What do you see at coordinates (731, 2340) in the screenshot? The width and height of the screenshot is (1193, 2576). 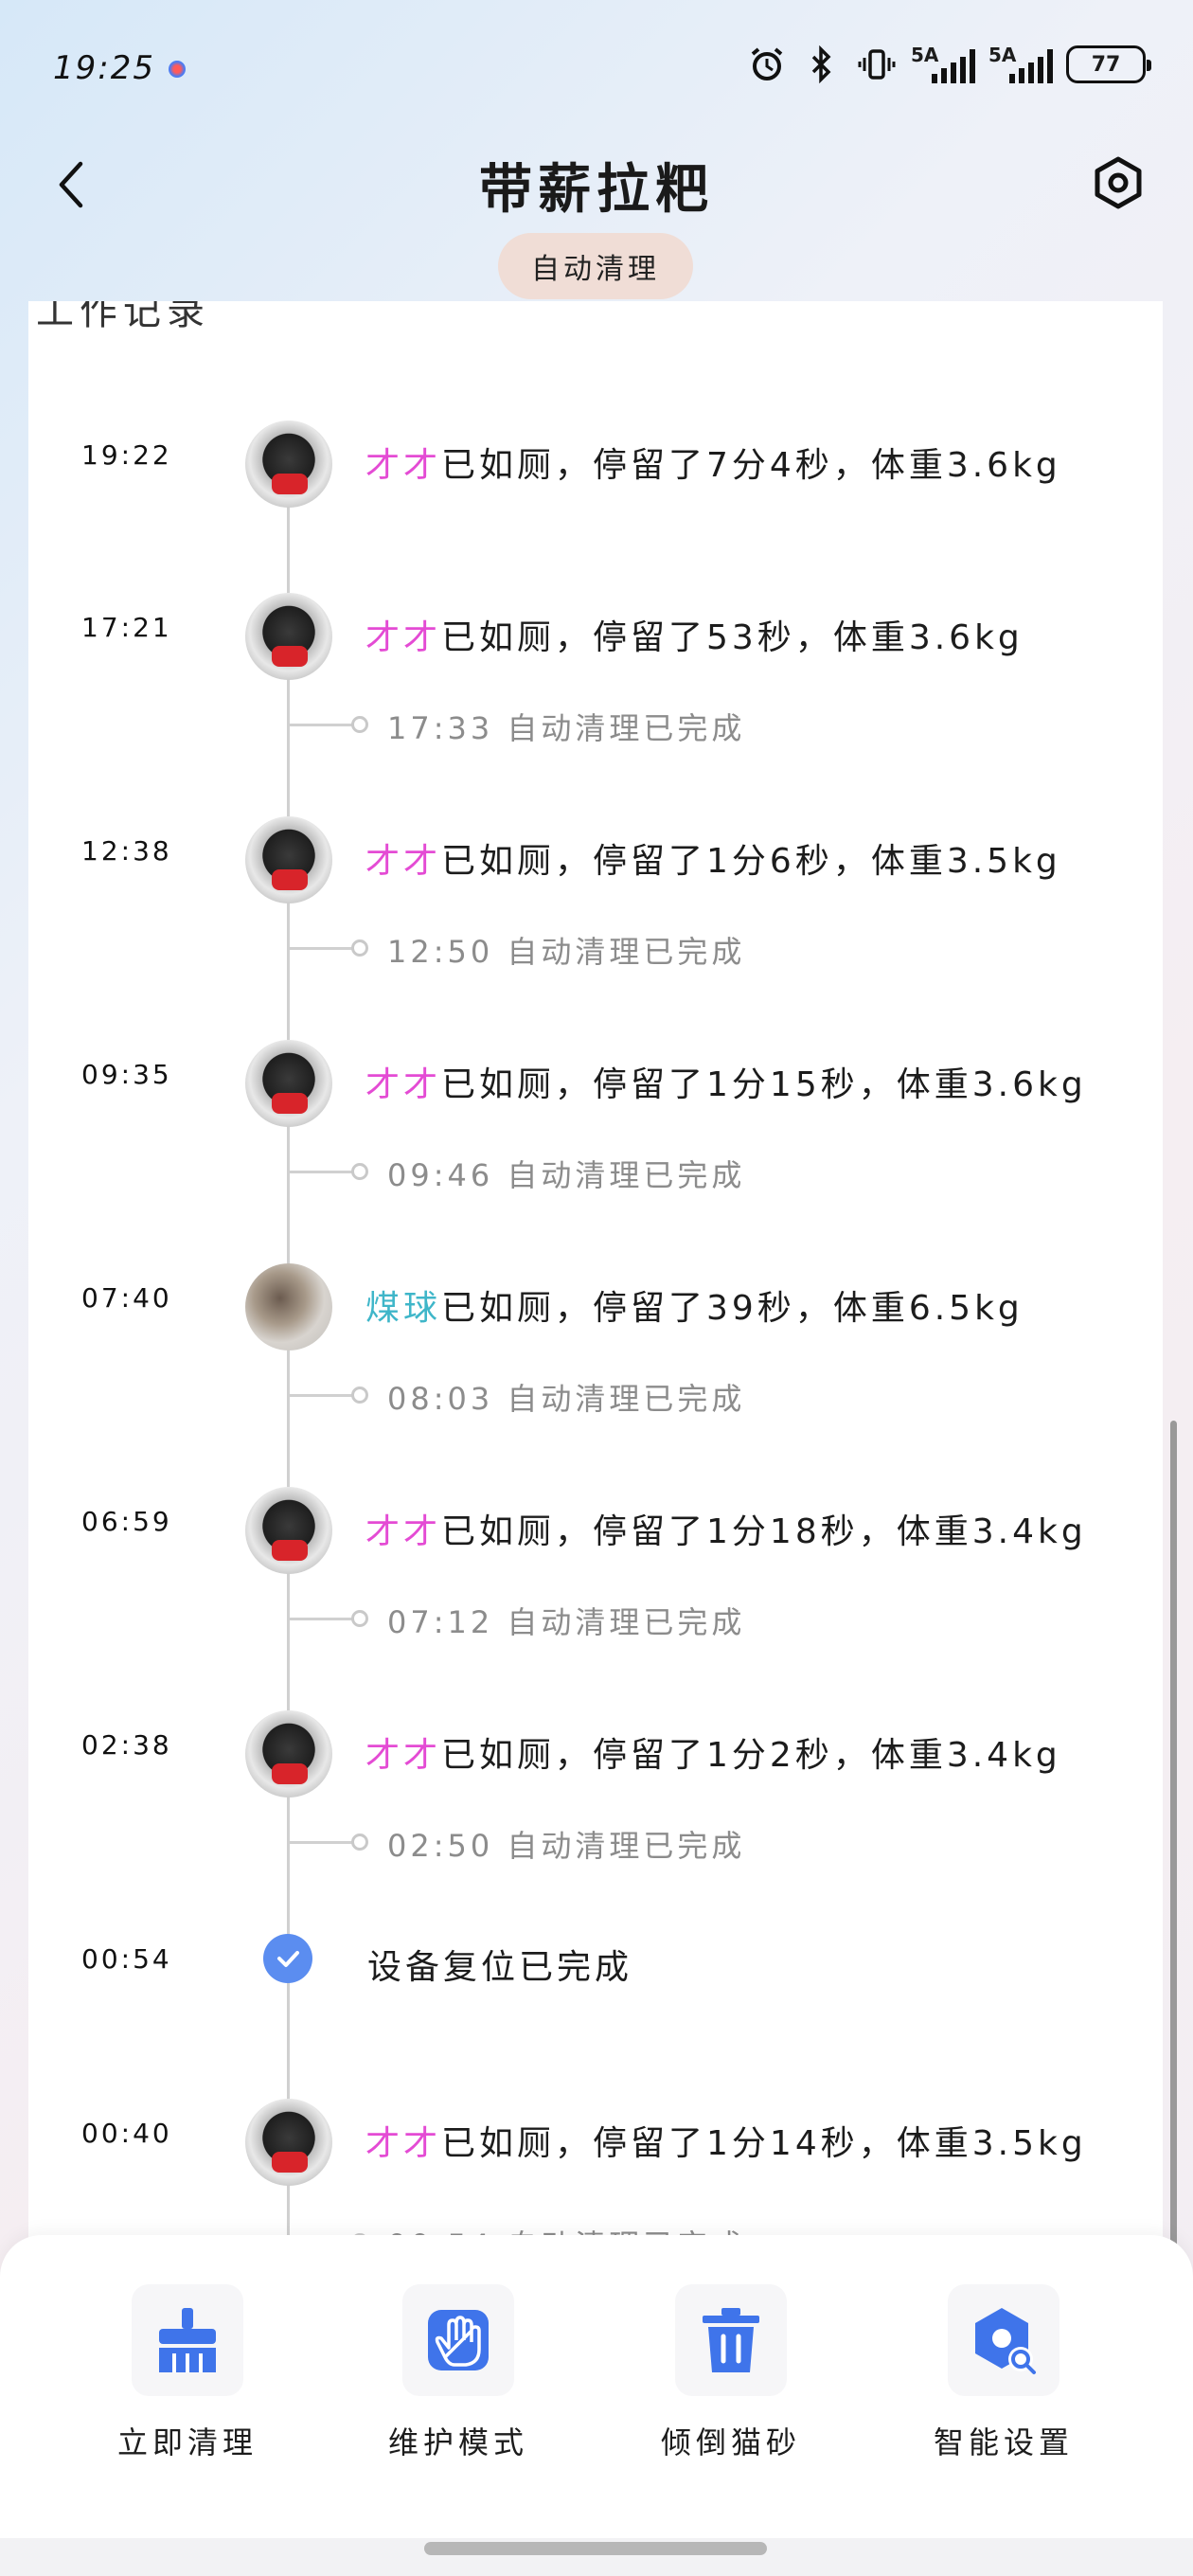 I see `trash-icon` at bounding box center [731, 2340].